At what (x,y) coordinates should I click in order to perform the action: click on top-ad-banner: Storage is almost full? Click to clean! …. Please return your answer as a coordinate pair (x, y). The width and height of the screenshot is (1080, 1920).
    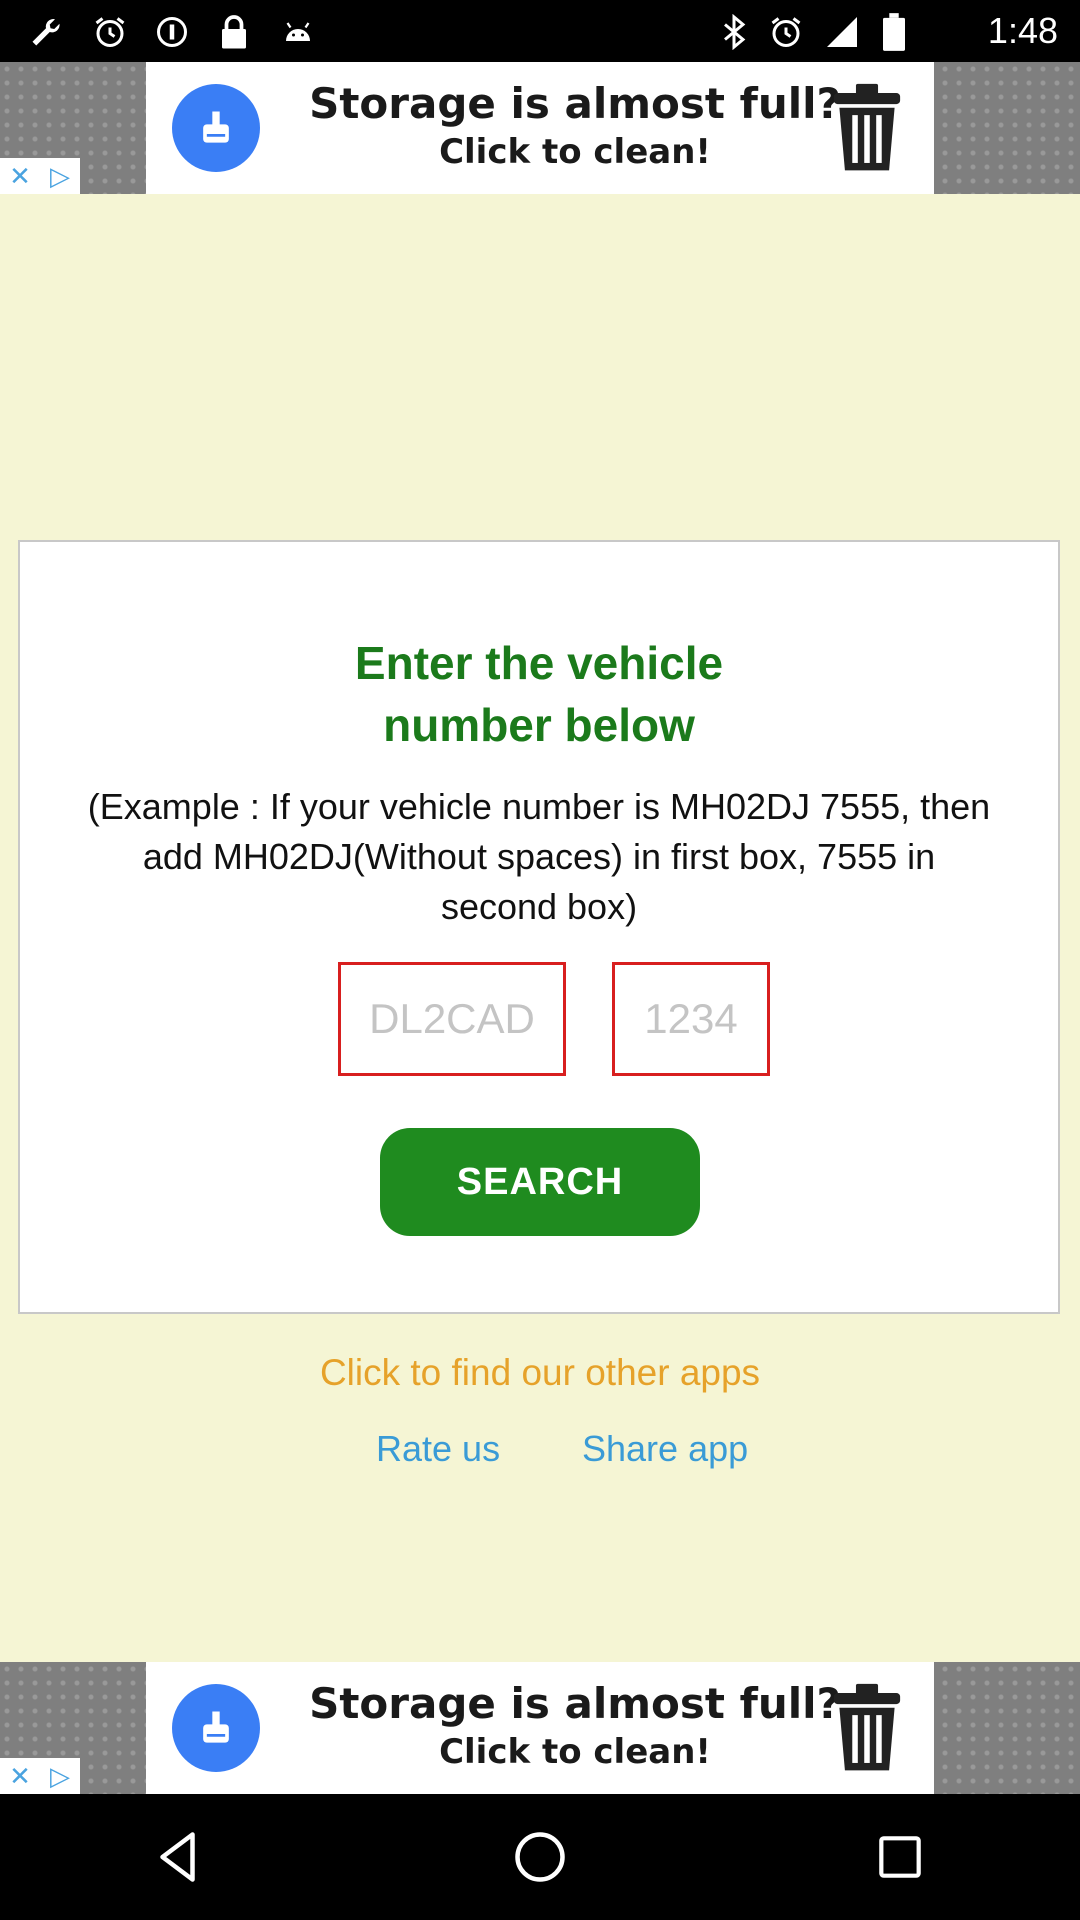
    Looking at the image, I should click on (540, 128).